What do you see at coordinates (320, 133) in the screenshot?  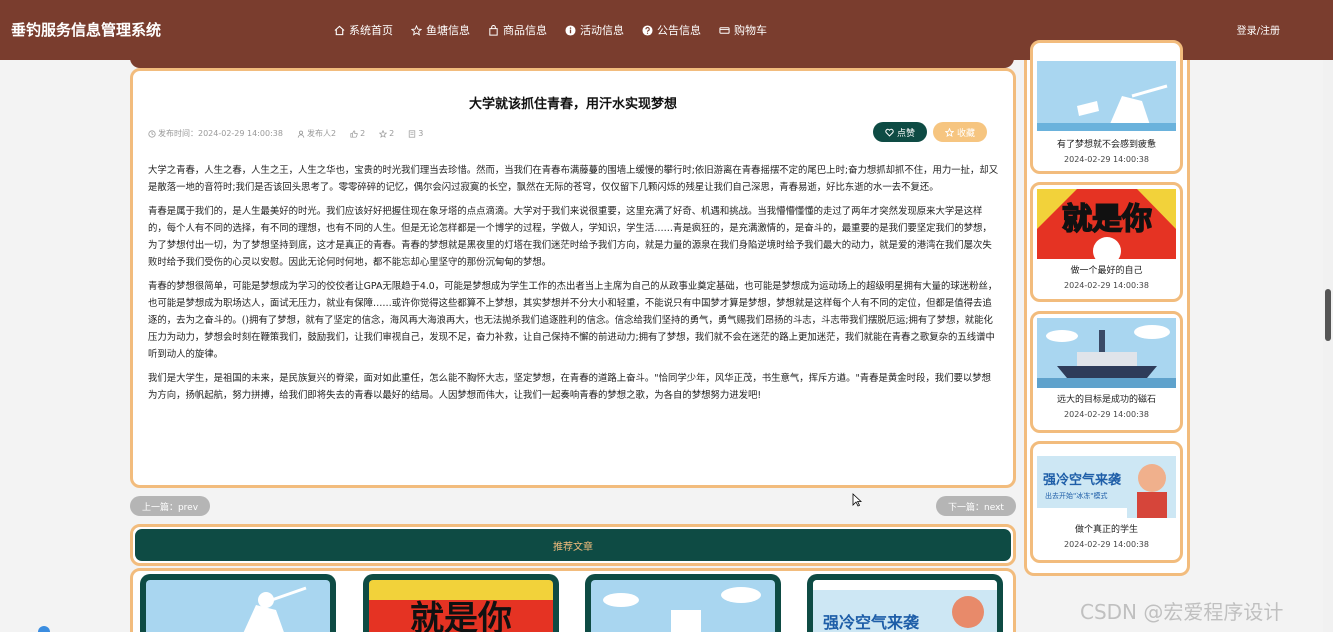 I see `meta-author: 发布人2` at bounding box center [320, 133].